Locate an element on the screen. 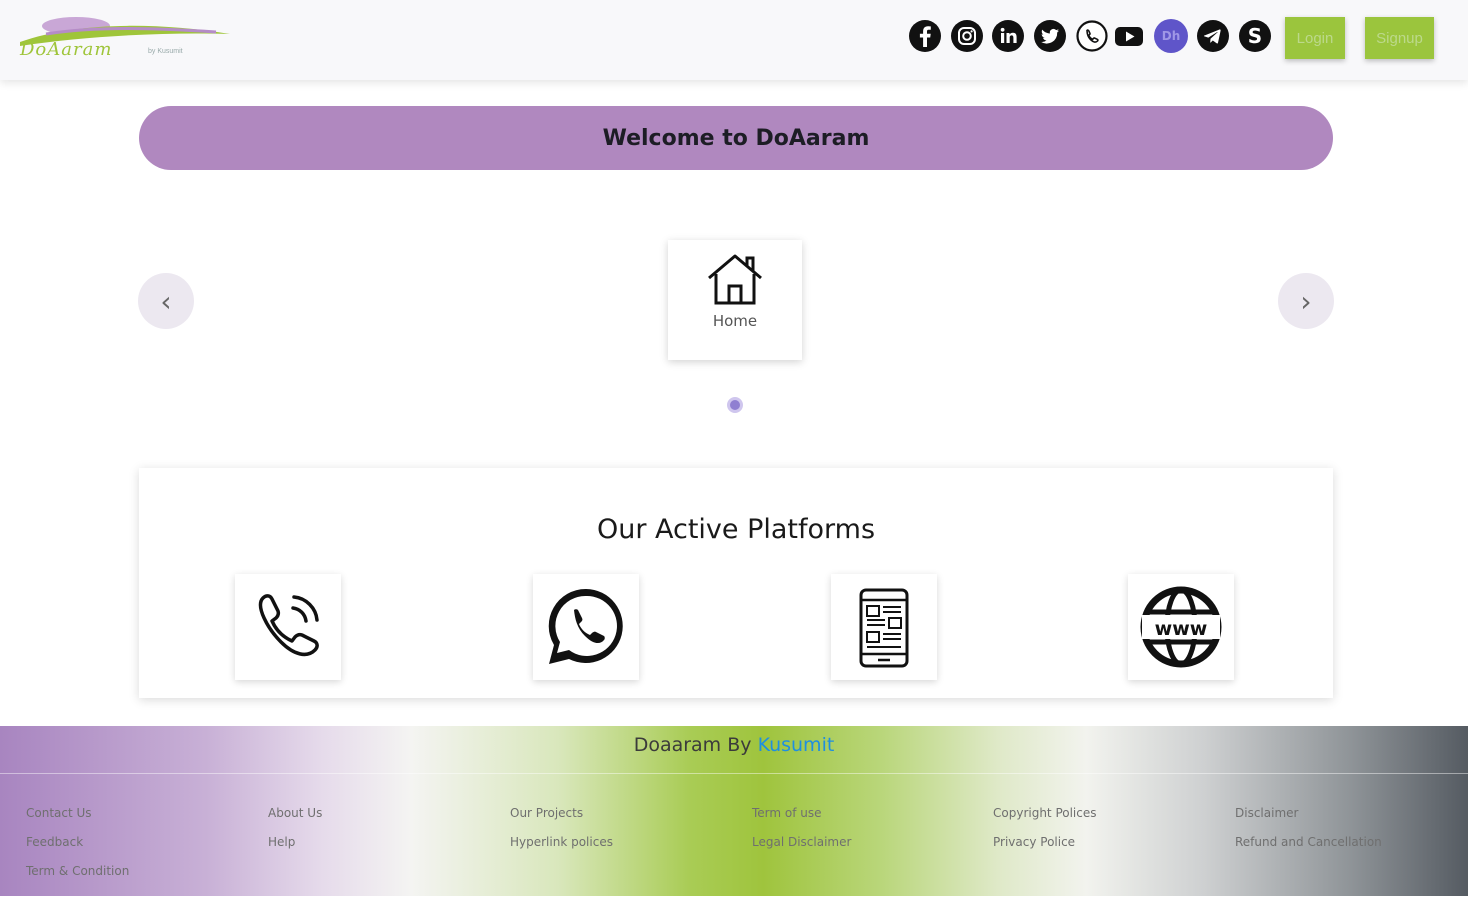  dh-icon: Dh is located at coordinates (1171, 36).